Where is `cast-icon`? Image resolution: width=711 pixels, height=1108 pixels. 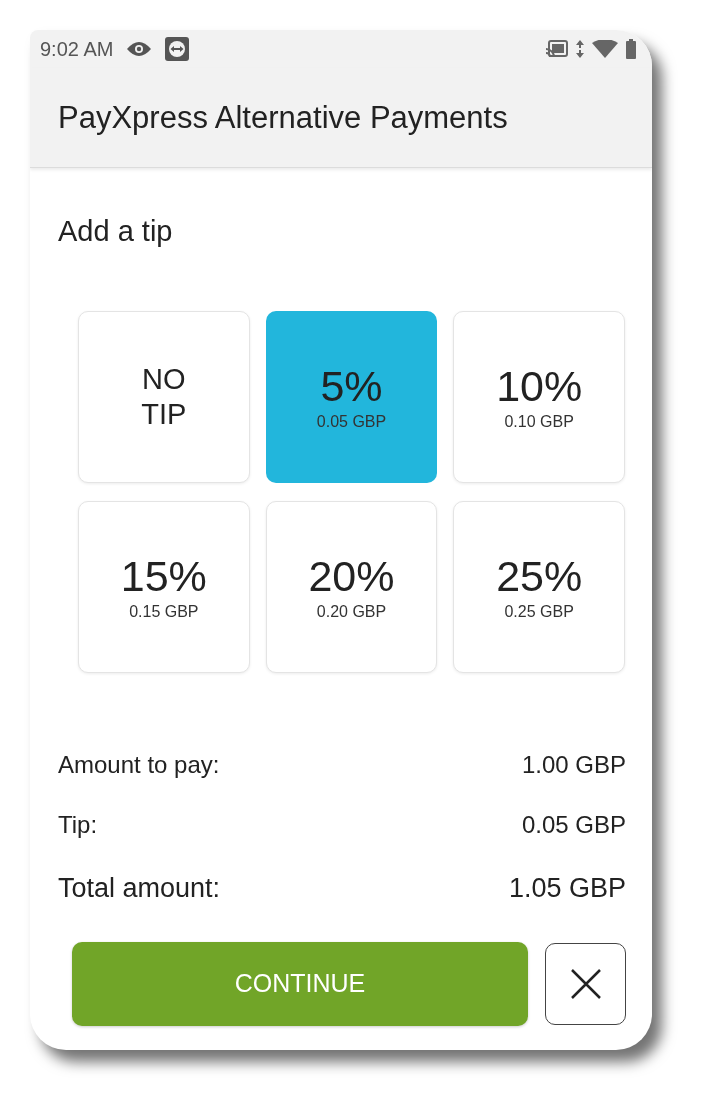
cast-icon is located at coordinates (557, 49).